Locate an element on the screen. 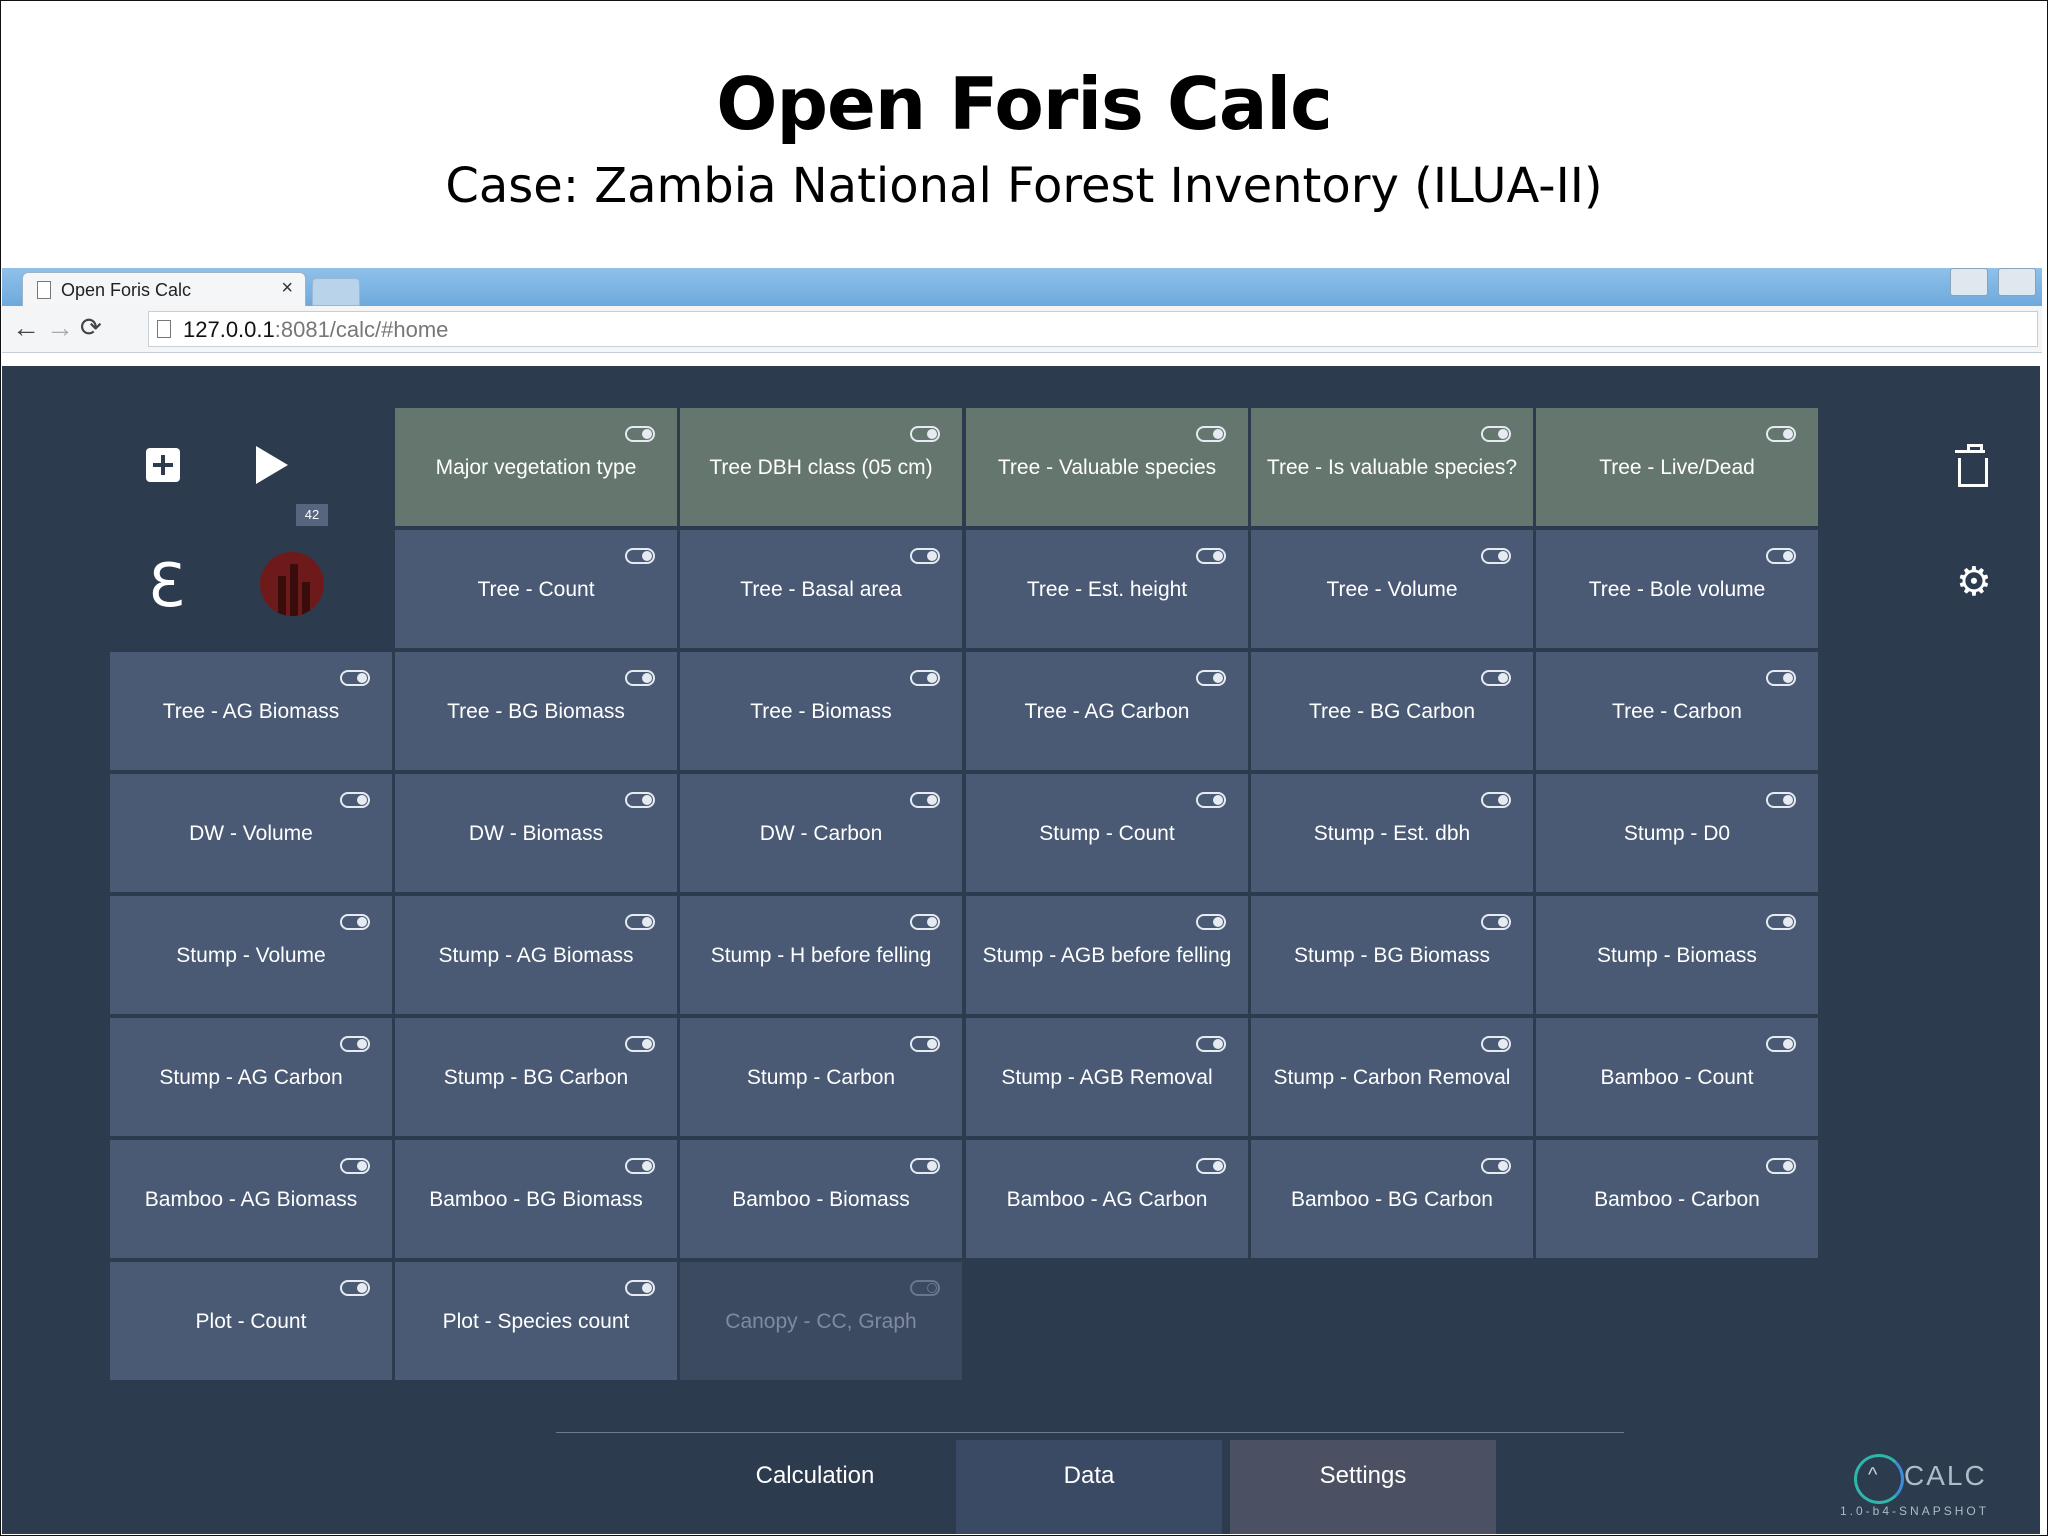 This screenshot has width=2048, height=1536. module-tile: Stump - Volume is located at coordinates (251, 955).